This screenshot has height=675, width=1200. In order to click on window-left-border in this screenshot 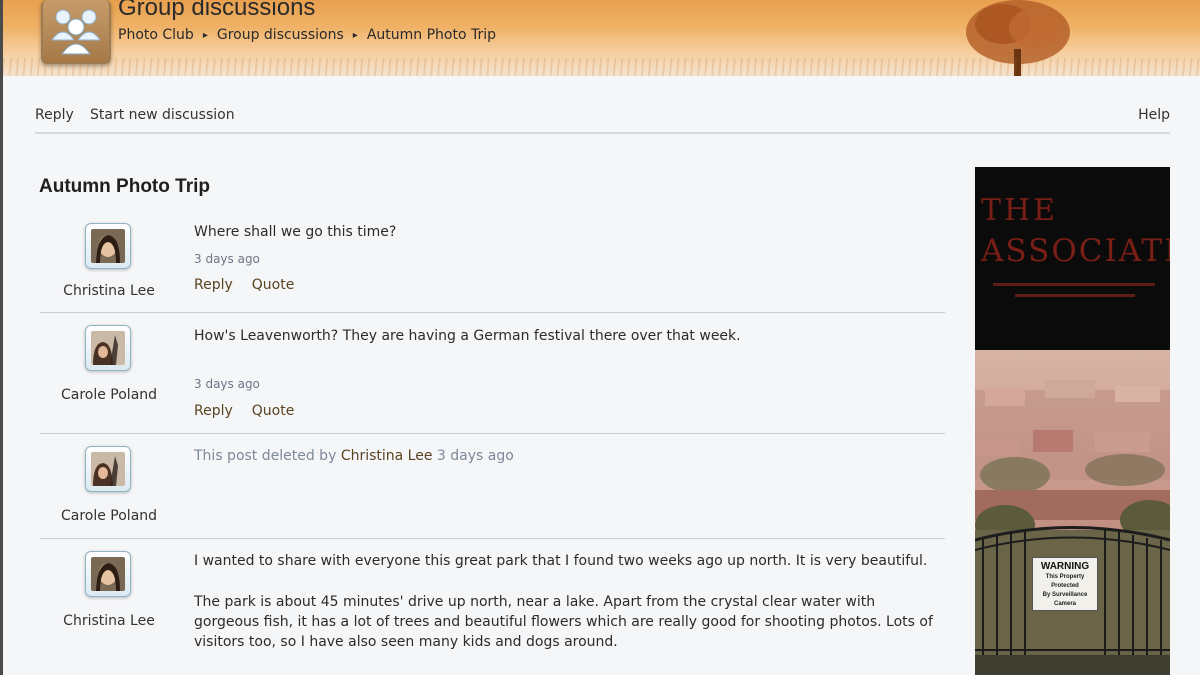, I will do `click(1, 337)`.